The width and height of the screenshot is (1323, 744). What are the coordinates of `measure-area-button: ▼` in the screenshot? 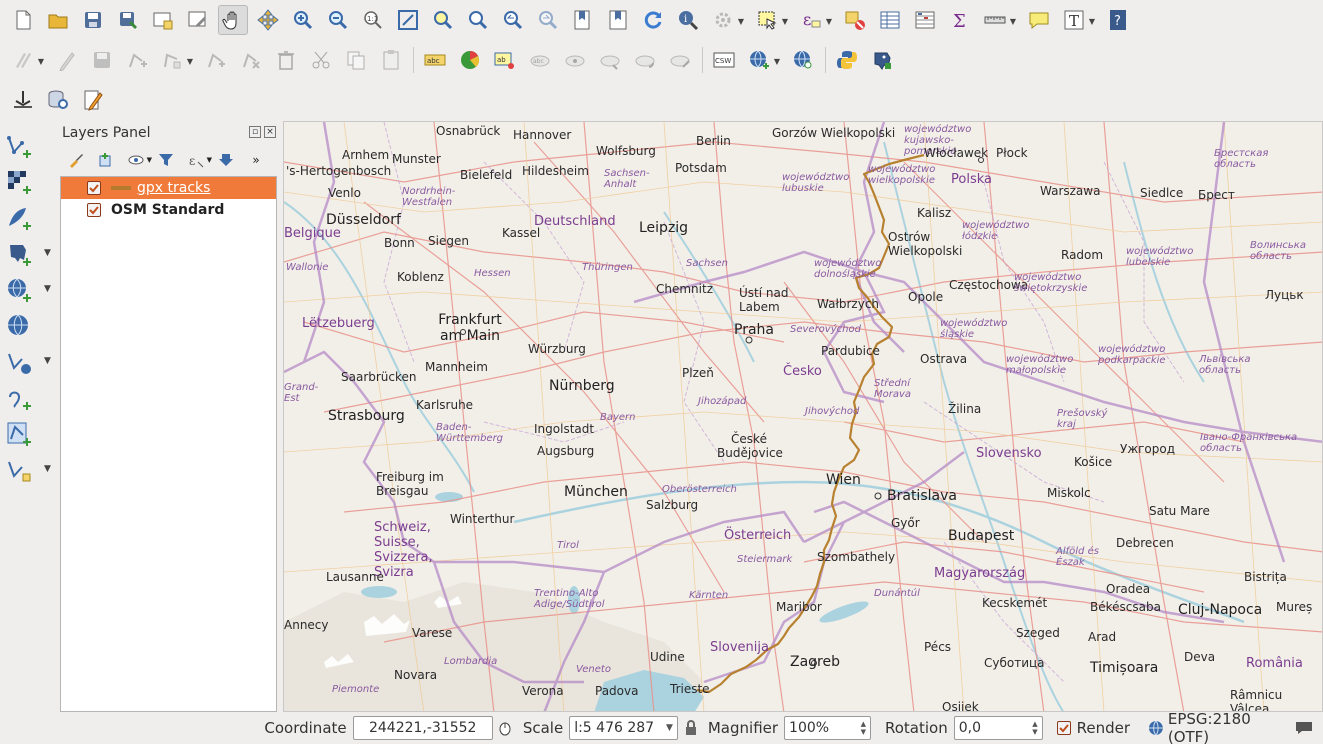 It's located at (726, 20).